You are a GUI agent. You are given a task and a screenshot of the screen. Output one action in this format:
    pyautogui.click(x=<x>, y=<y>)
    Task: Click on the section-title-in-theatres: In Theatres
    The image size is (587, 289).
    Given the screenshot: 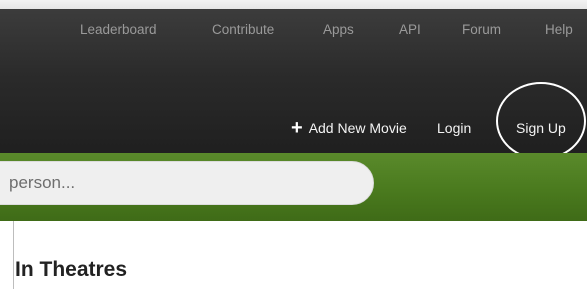 What is the action you would take?
    pyautogui.click(x=71, y=269)
    